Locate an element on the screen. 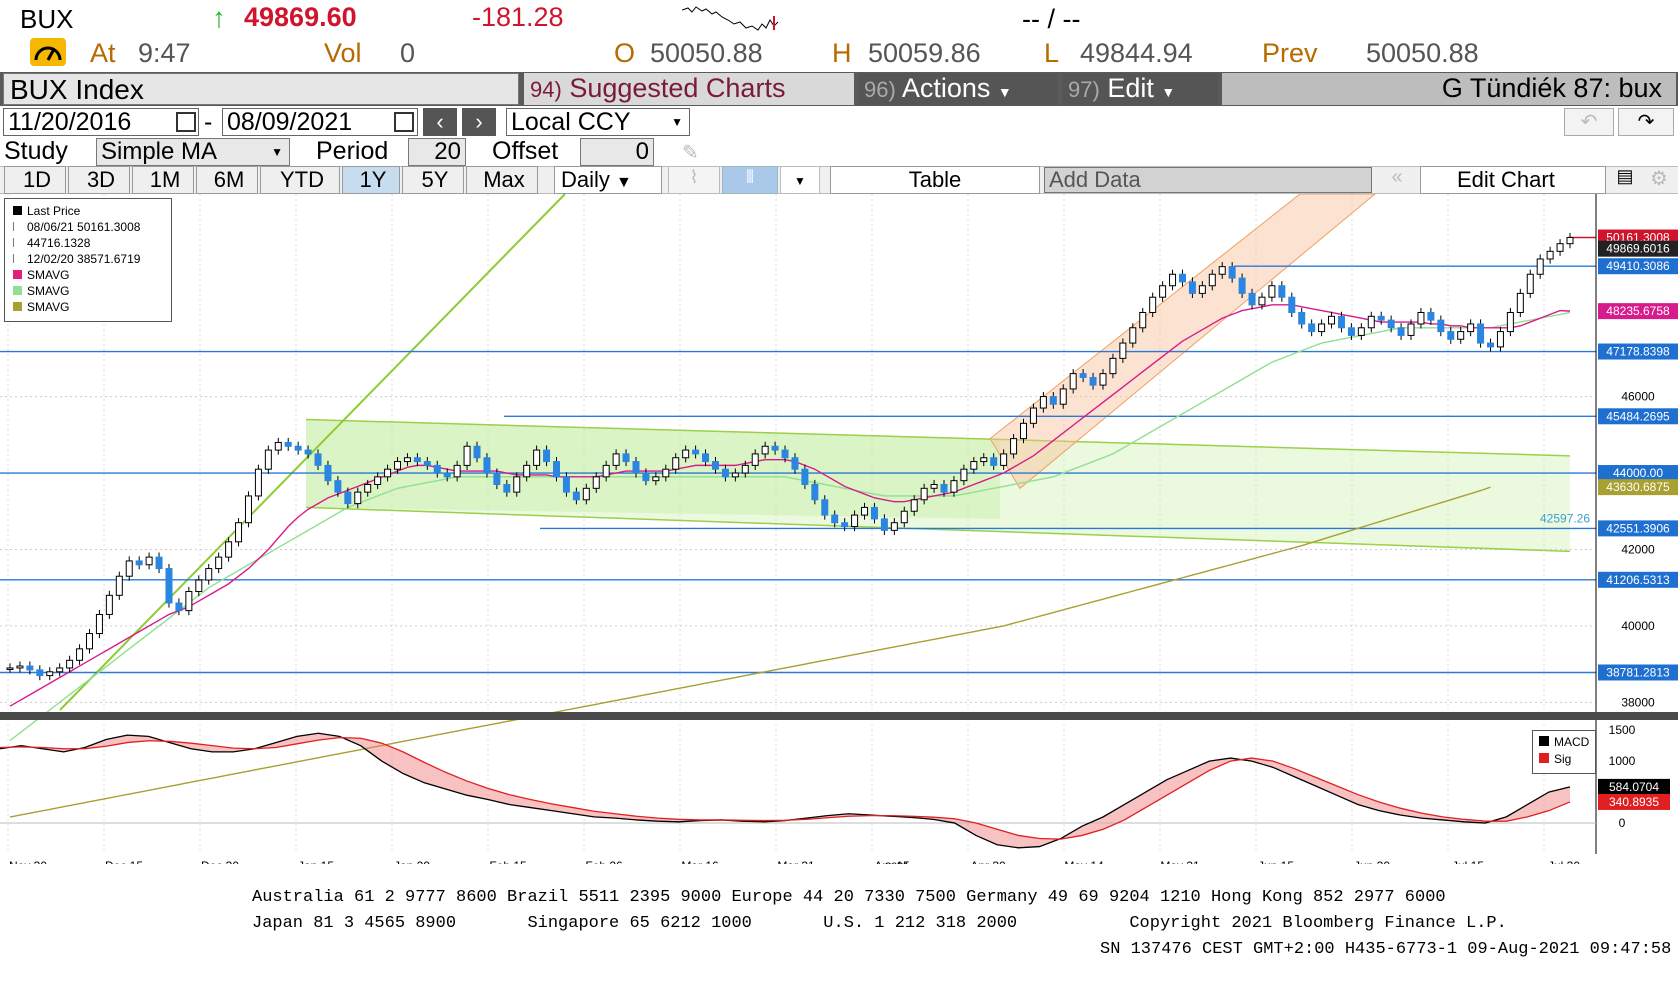  frequency-select: Daily ▼ is located at coordinates (608, 180).